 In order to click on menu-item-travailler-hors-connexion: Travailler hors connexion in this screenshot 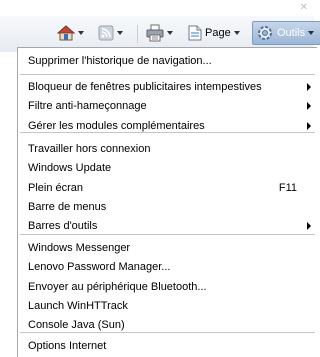, I will do `click(172, 149)`.